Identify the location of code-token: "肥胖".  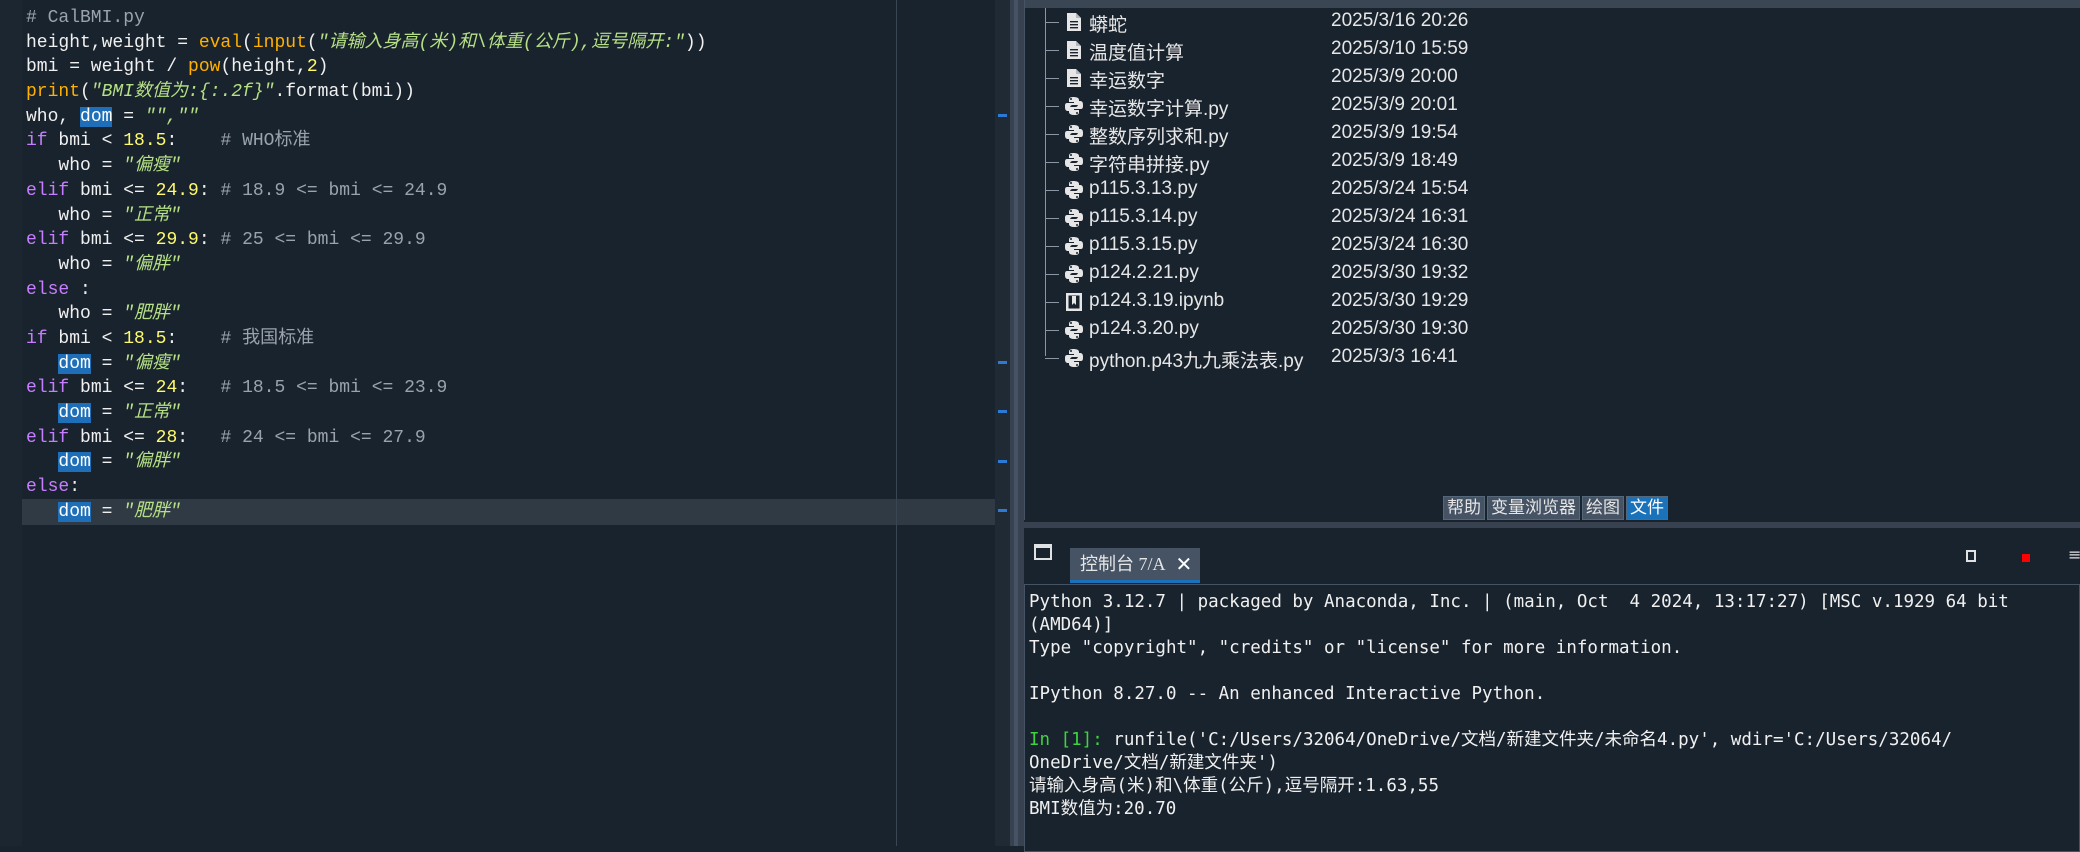
(152, 314).